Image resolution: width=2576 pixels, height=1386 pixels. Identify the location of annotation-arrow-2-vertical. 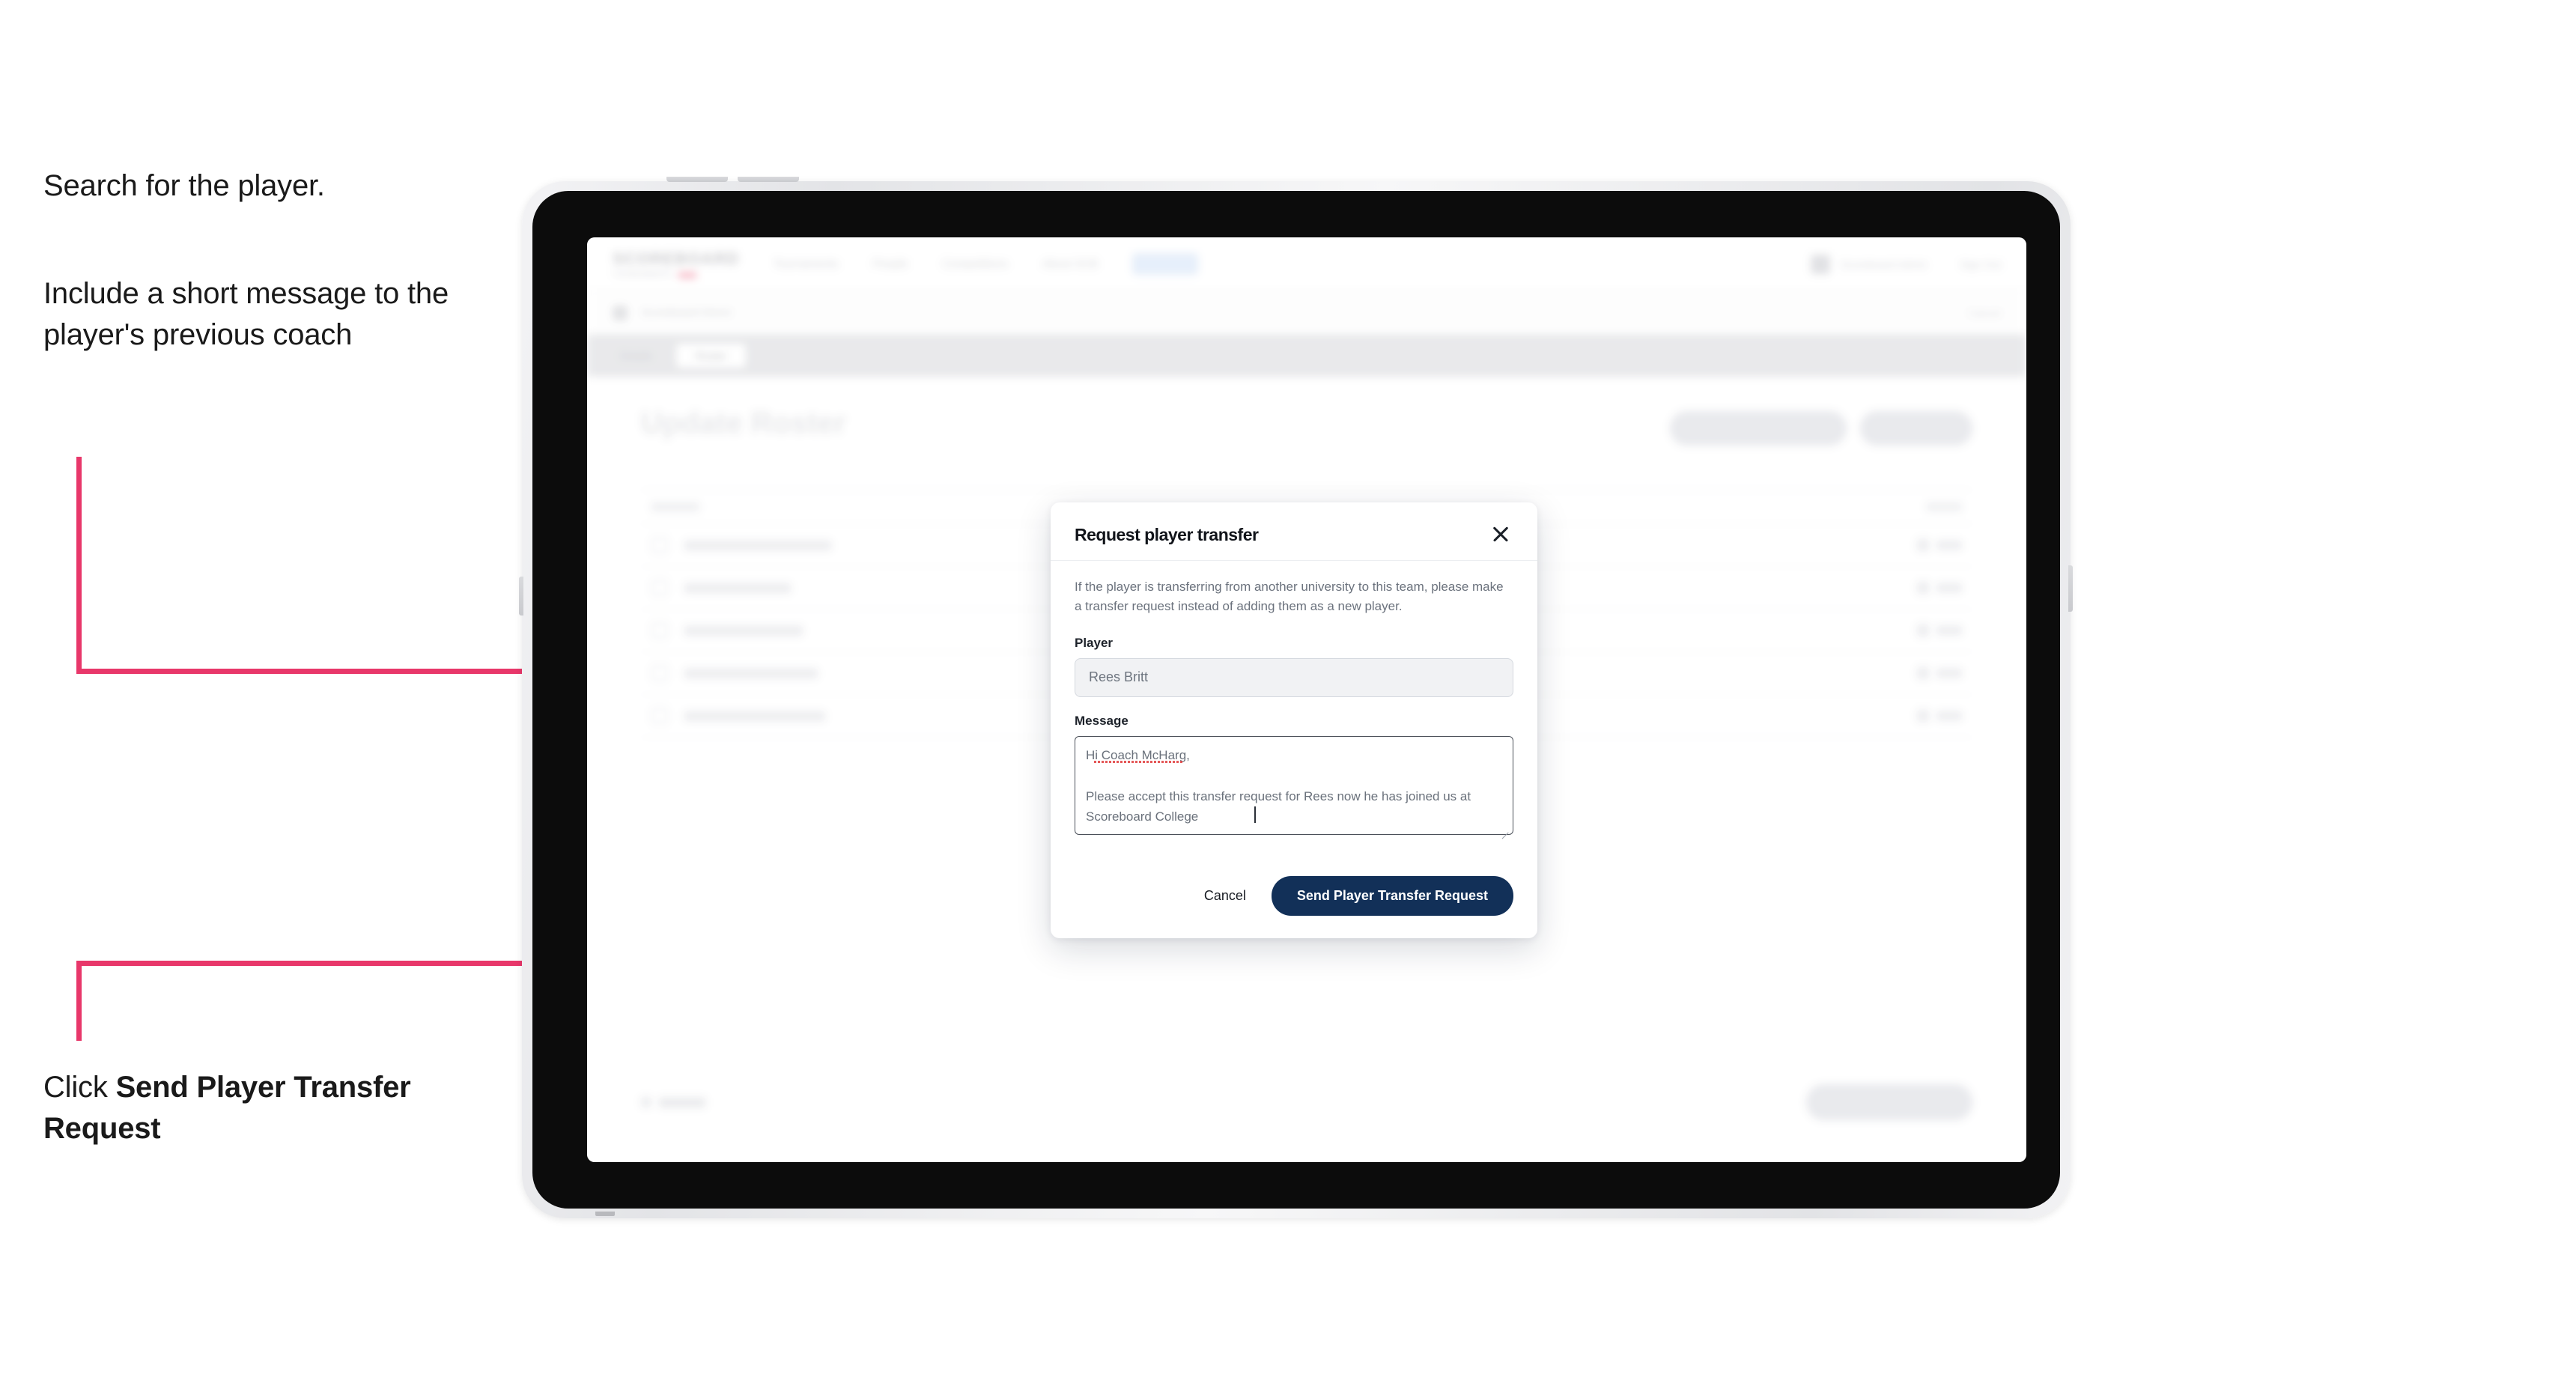
(79, 1004).